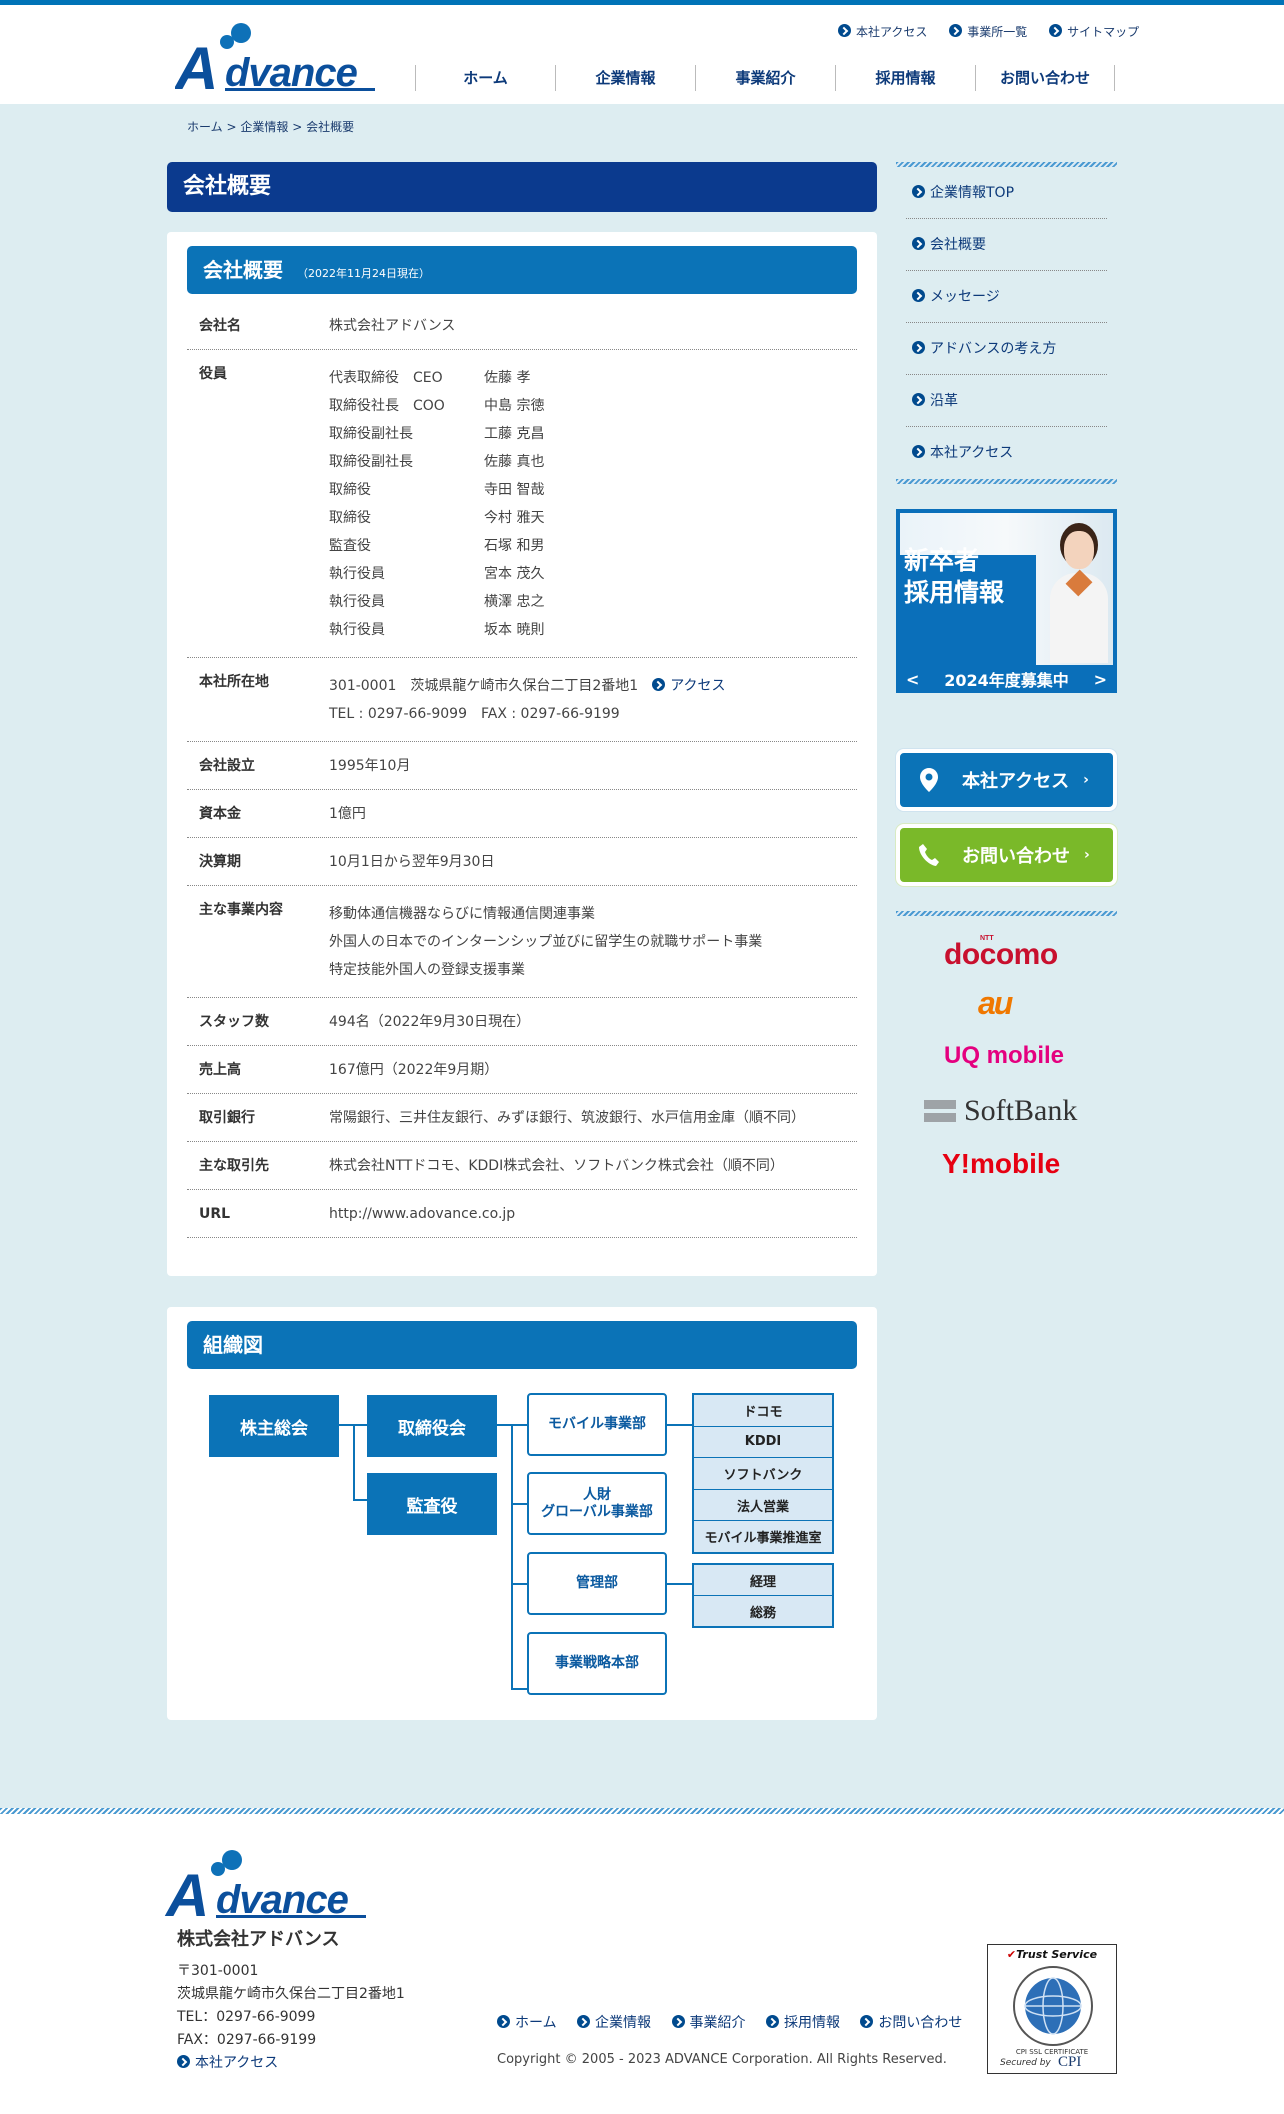 This screenshot has width=1284, height=2114. I want to click on footer-nav-contact: お問い合わせ, so click(911, 2023).